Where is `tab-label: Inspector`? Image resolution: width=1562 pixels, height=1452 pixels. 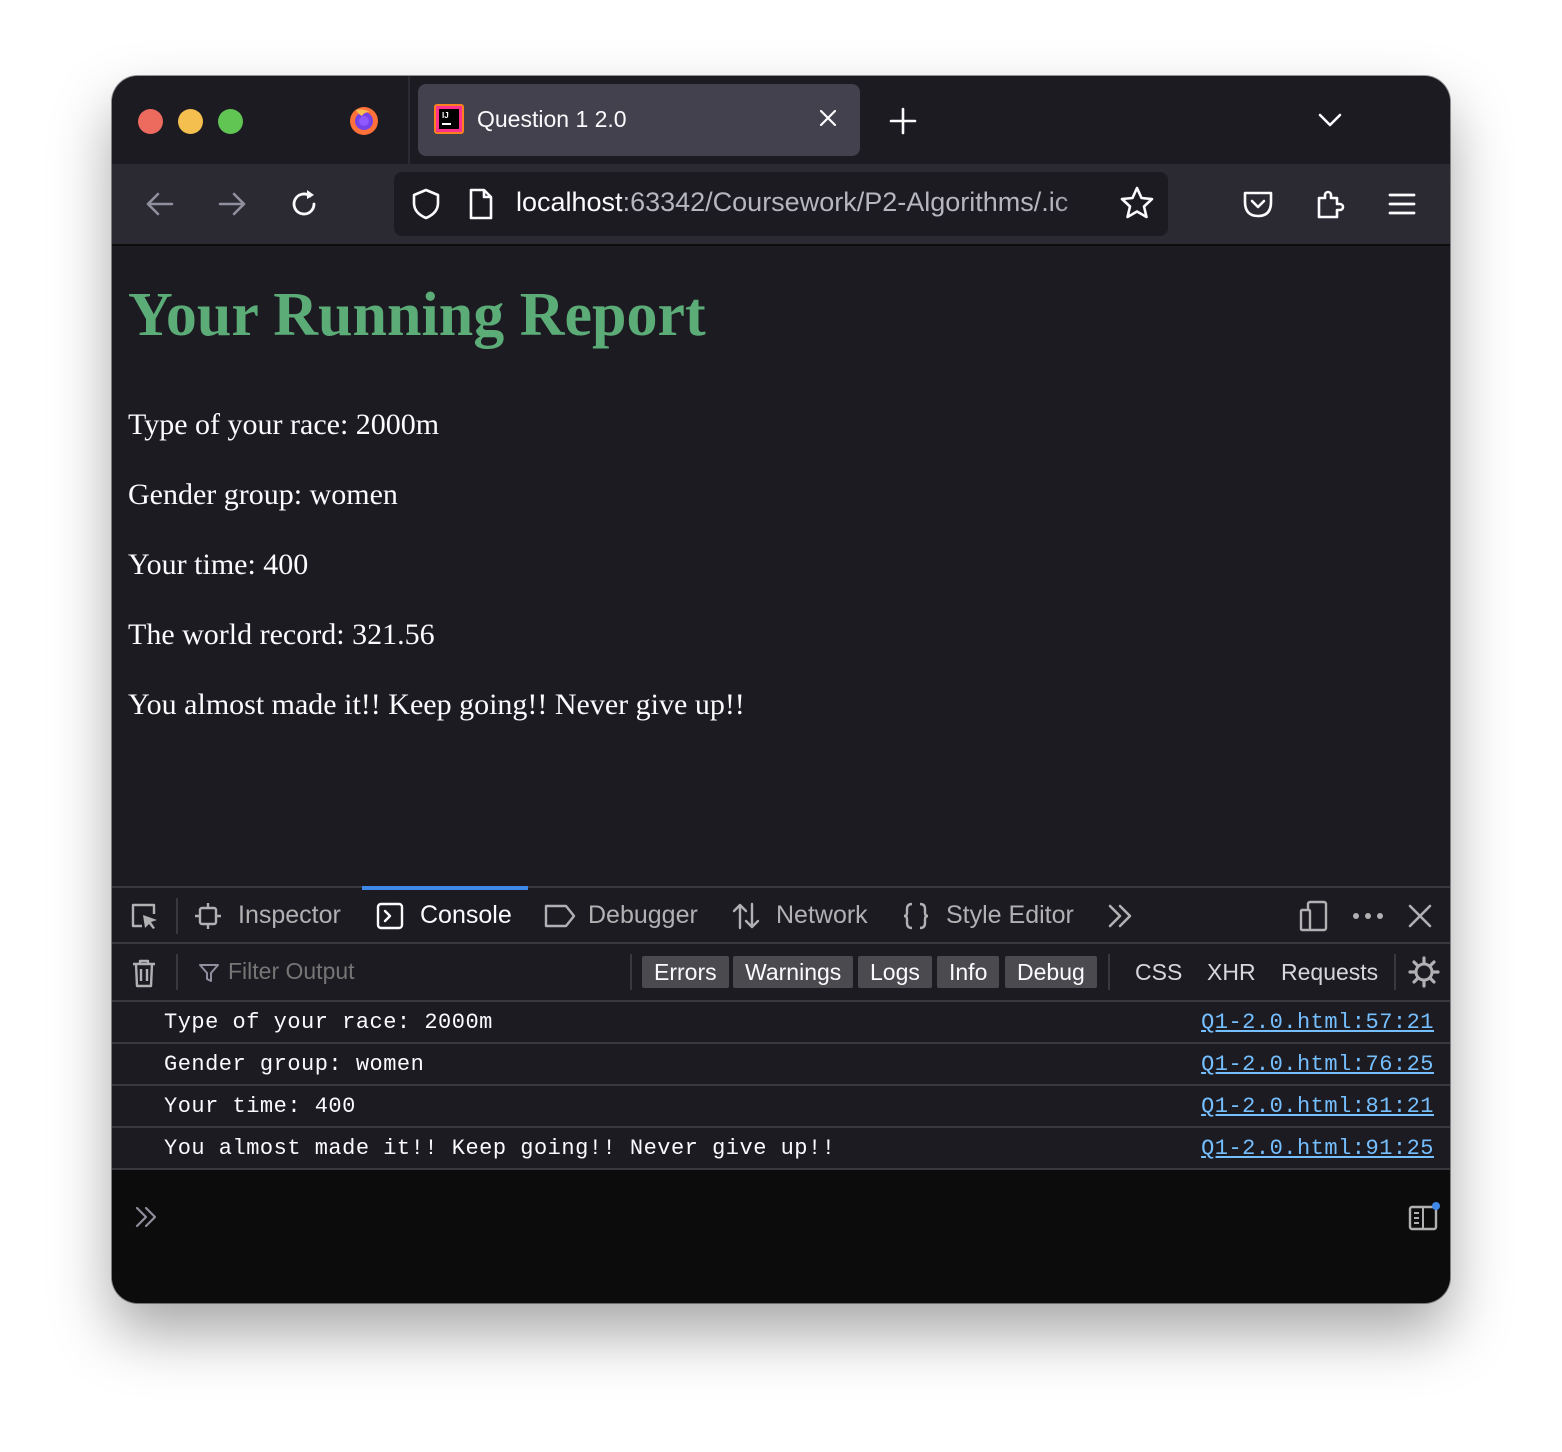
tab-label: Inspector is located at coordinates (289, 915).